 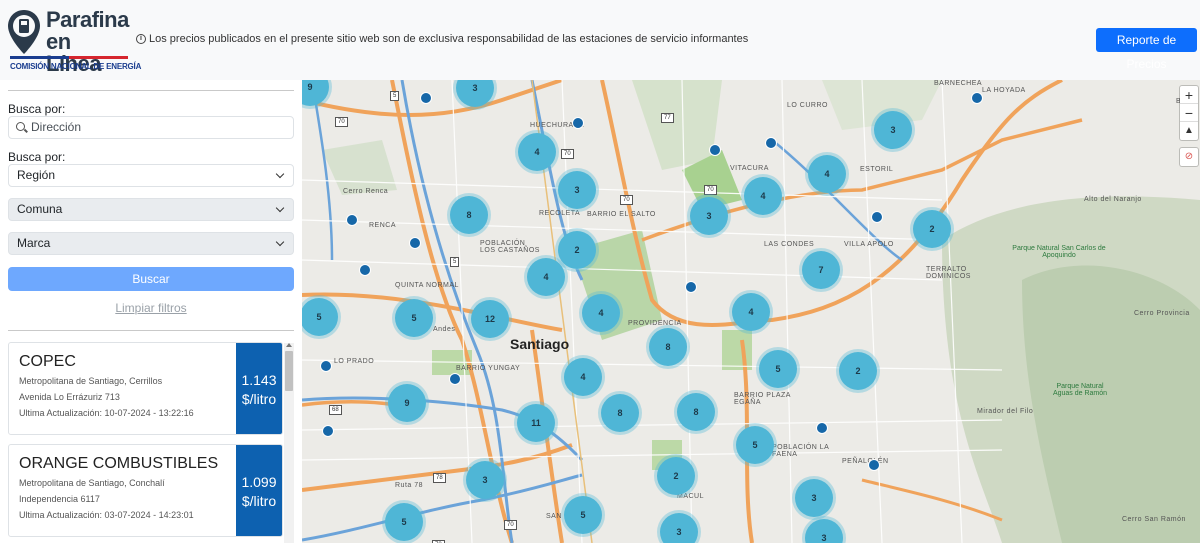 I want to click on map-label: TERRALTO DOMINICOS, so click(x=948, y=273).